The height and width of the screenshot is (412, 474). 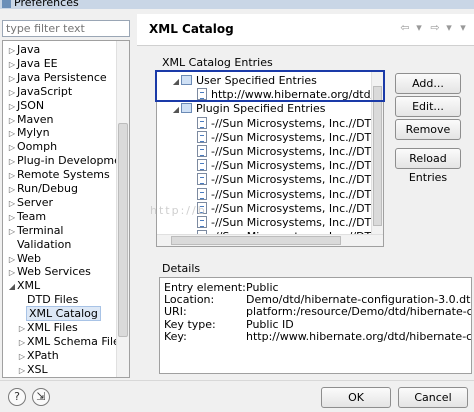 I want to click on tree-item: ▷ Oomph, so click(x=32, y=147).